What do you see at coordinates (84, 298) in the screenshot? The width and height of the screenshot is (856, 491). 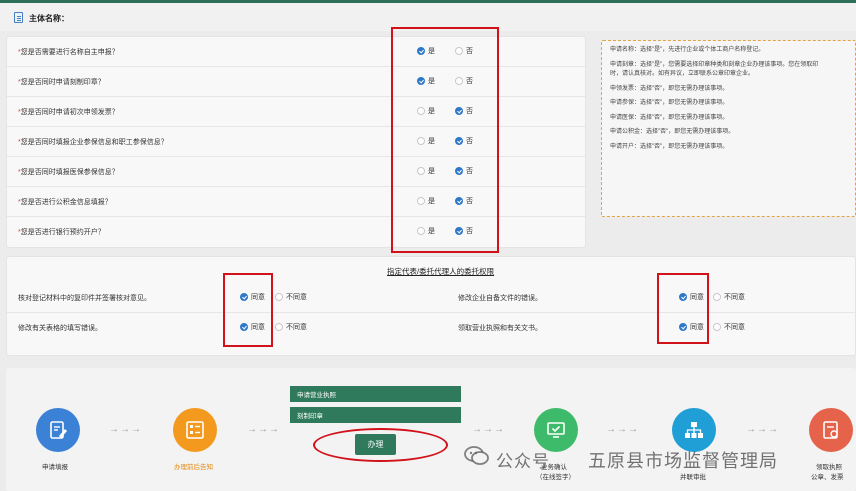 I see `authorization-label: 核对登记材料中的复印件并签署核对意见。` at bounding box center [84, 298].